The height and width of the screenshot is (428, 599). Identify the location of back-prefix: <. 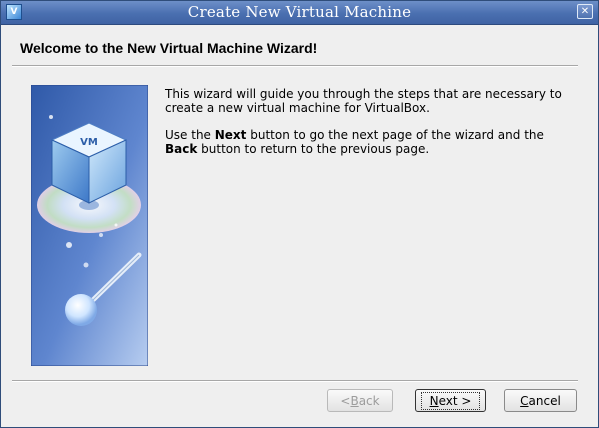
(345, 400).